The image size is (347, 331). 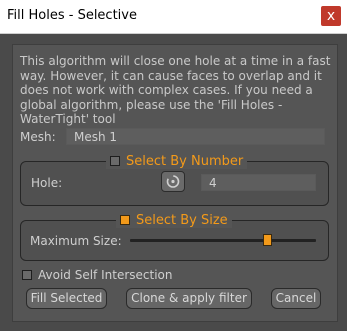 What do you see at coordinates (72, 15) in the screenshot?
I see `window-title: Fill Holes - Selective` at bounding box center [72, 15].